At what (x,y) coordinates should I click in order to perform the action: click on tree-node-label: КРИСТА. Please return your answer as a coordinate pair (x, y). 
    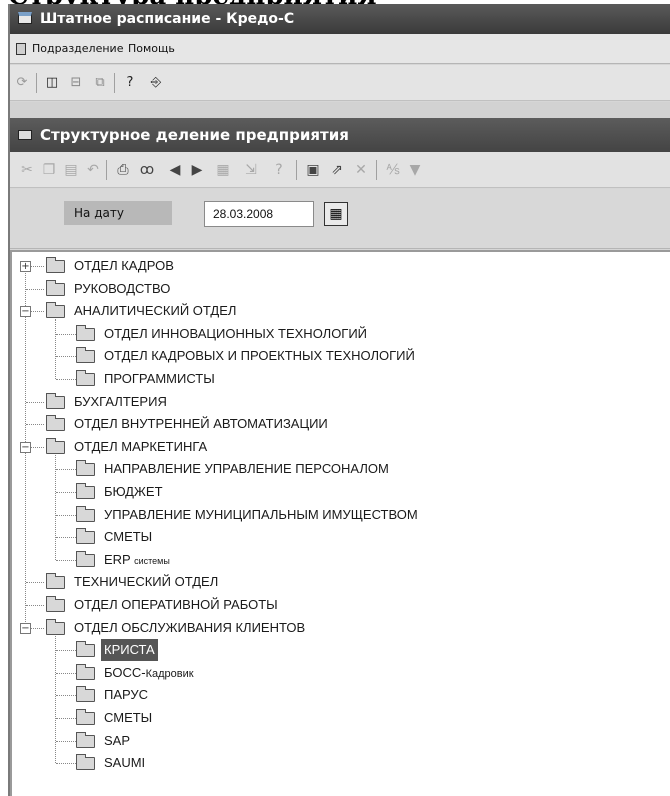
    Looking at the image, I should click on (129, 650).